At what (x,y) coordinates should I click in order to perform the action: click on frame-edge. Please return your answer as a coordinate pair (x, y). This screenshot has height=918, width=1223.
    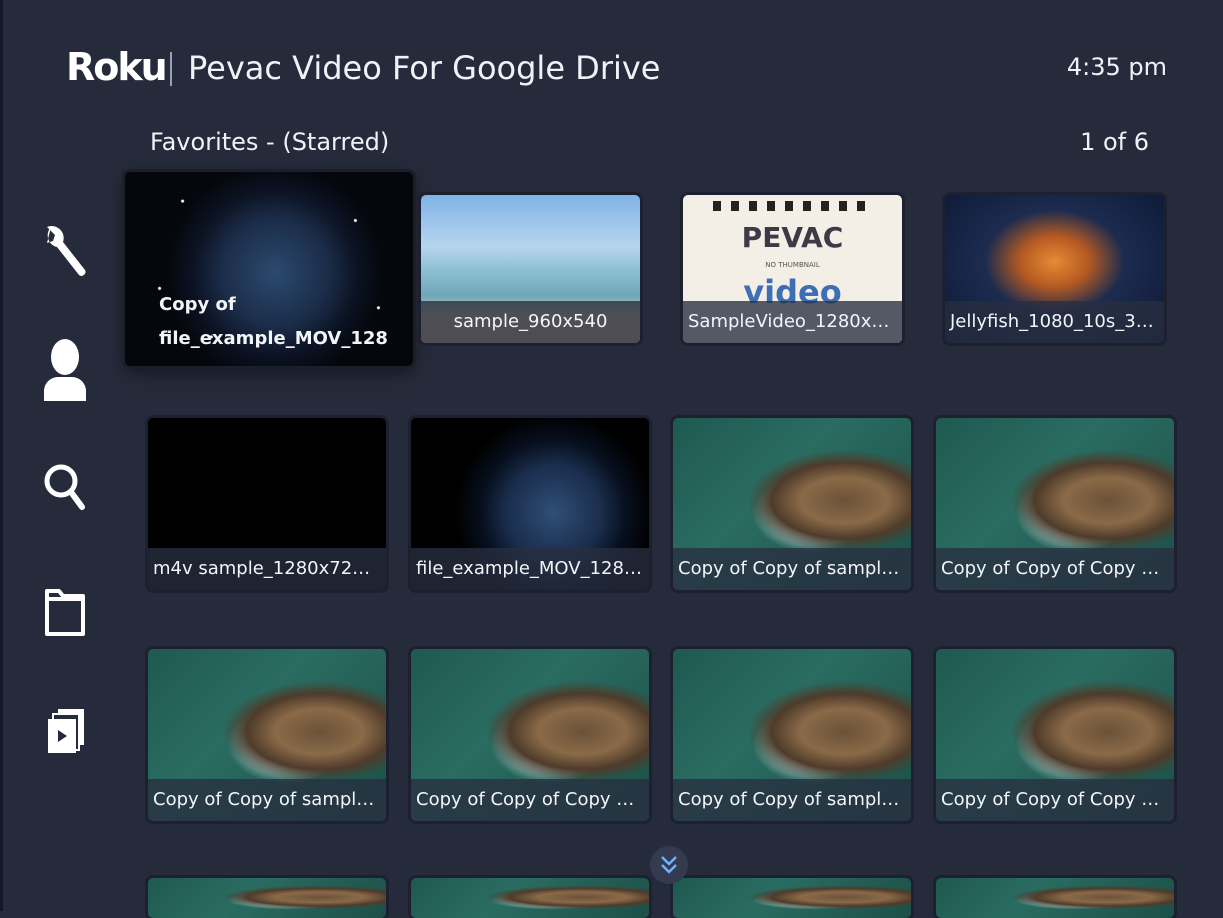
    Looking at the image, I should click on (1, 455).